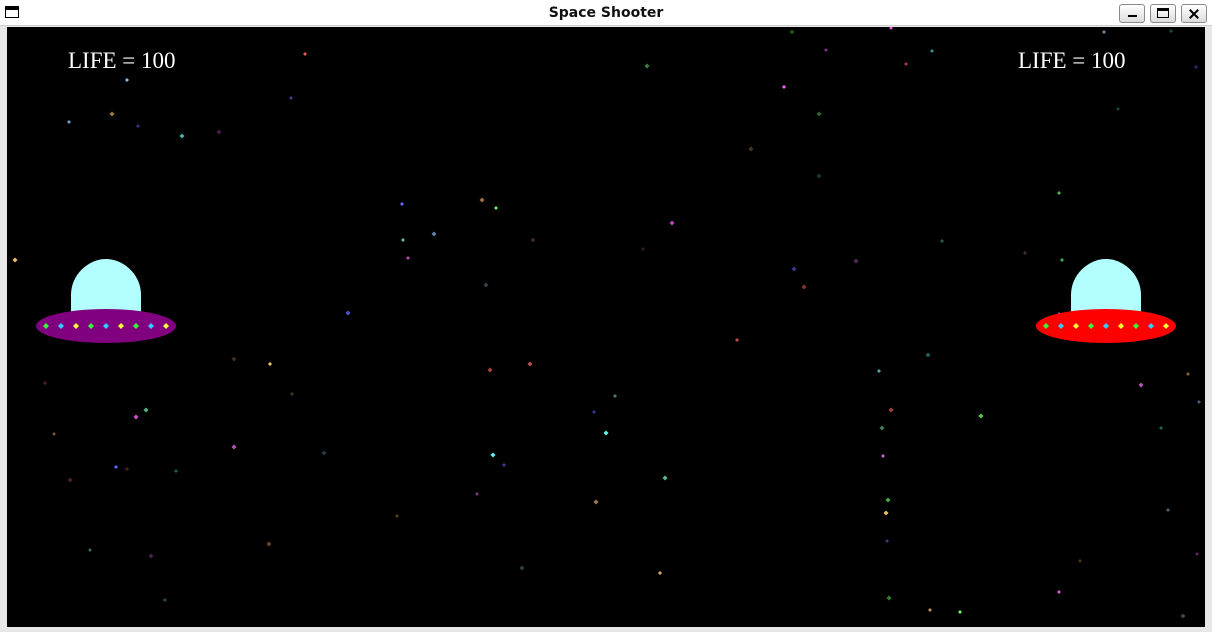 Image resolution: width=1212 pixels, height=632 pixels. I want to click on player1-ship-dome, so click(106, 286).